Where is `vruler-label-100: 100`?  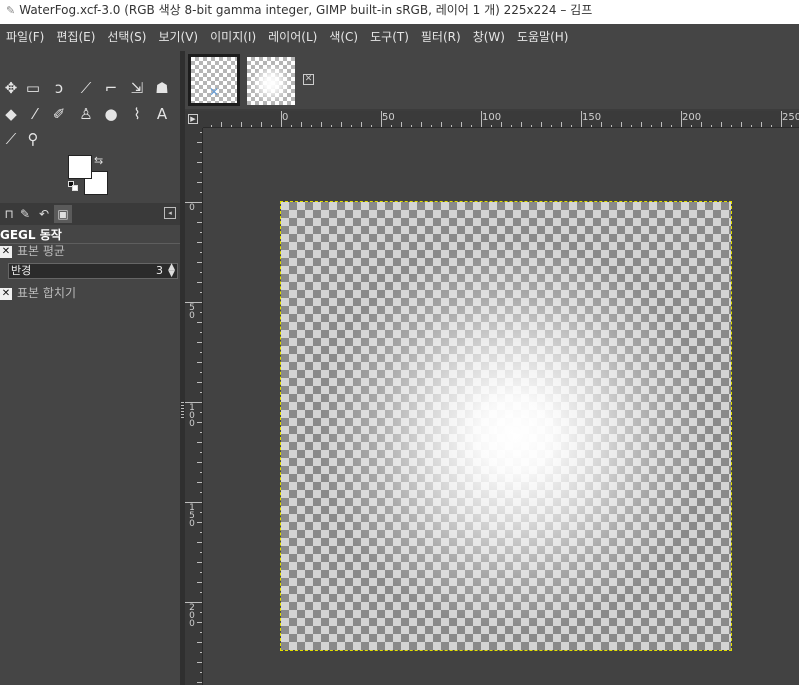 vruler-label-100: 100 is located at coordinates (192, 416).